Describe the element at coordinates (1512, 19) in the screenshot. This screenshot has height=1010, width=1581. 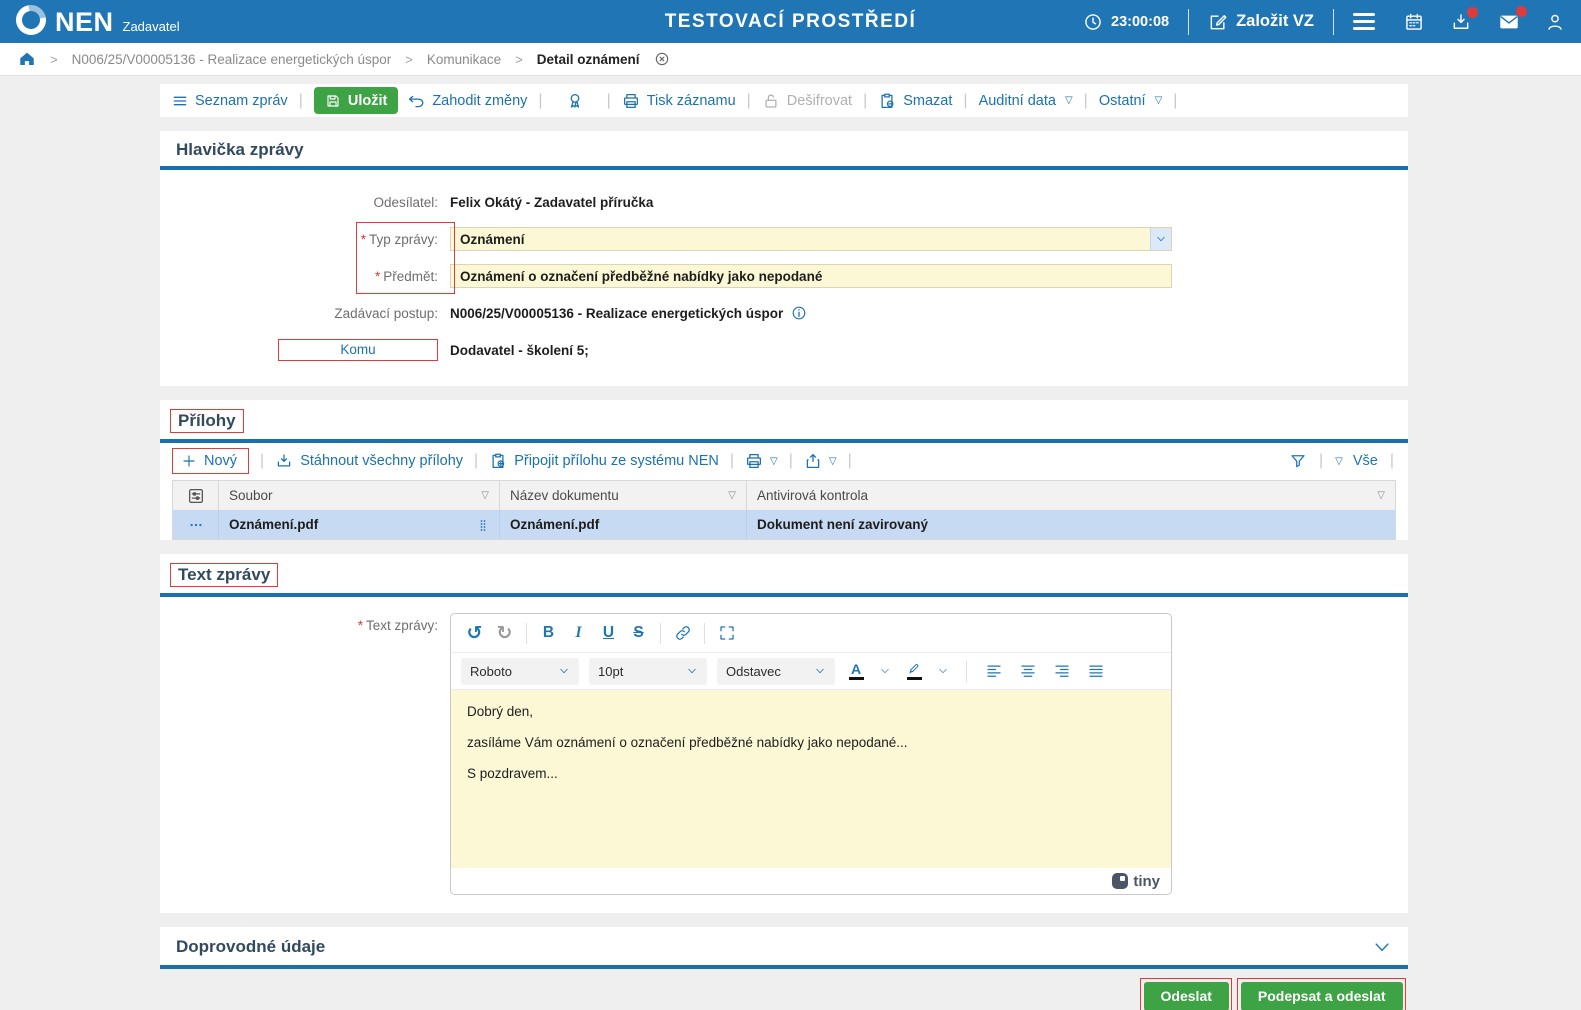
I see `messages-button` at that location.